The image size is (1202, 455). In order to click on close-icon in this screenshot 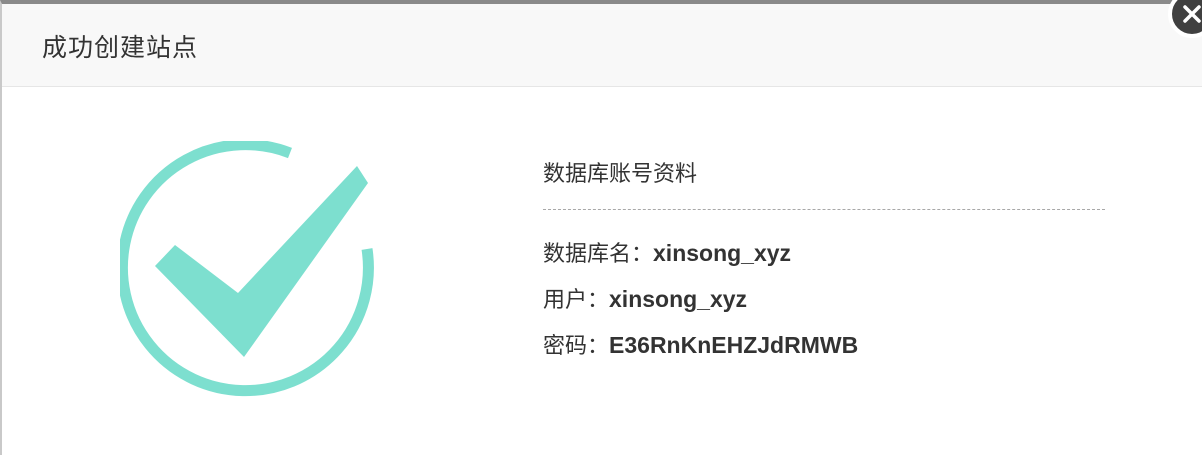, I will do `click(1192, 14)`.